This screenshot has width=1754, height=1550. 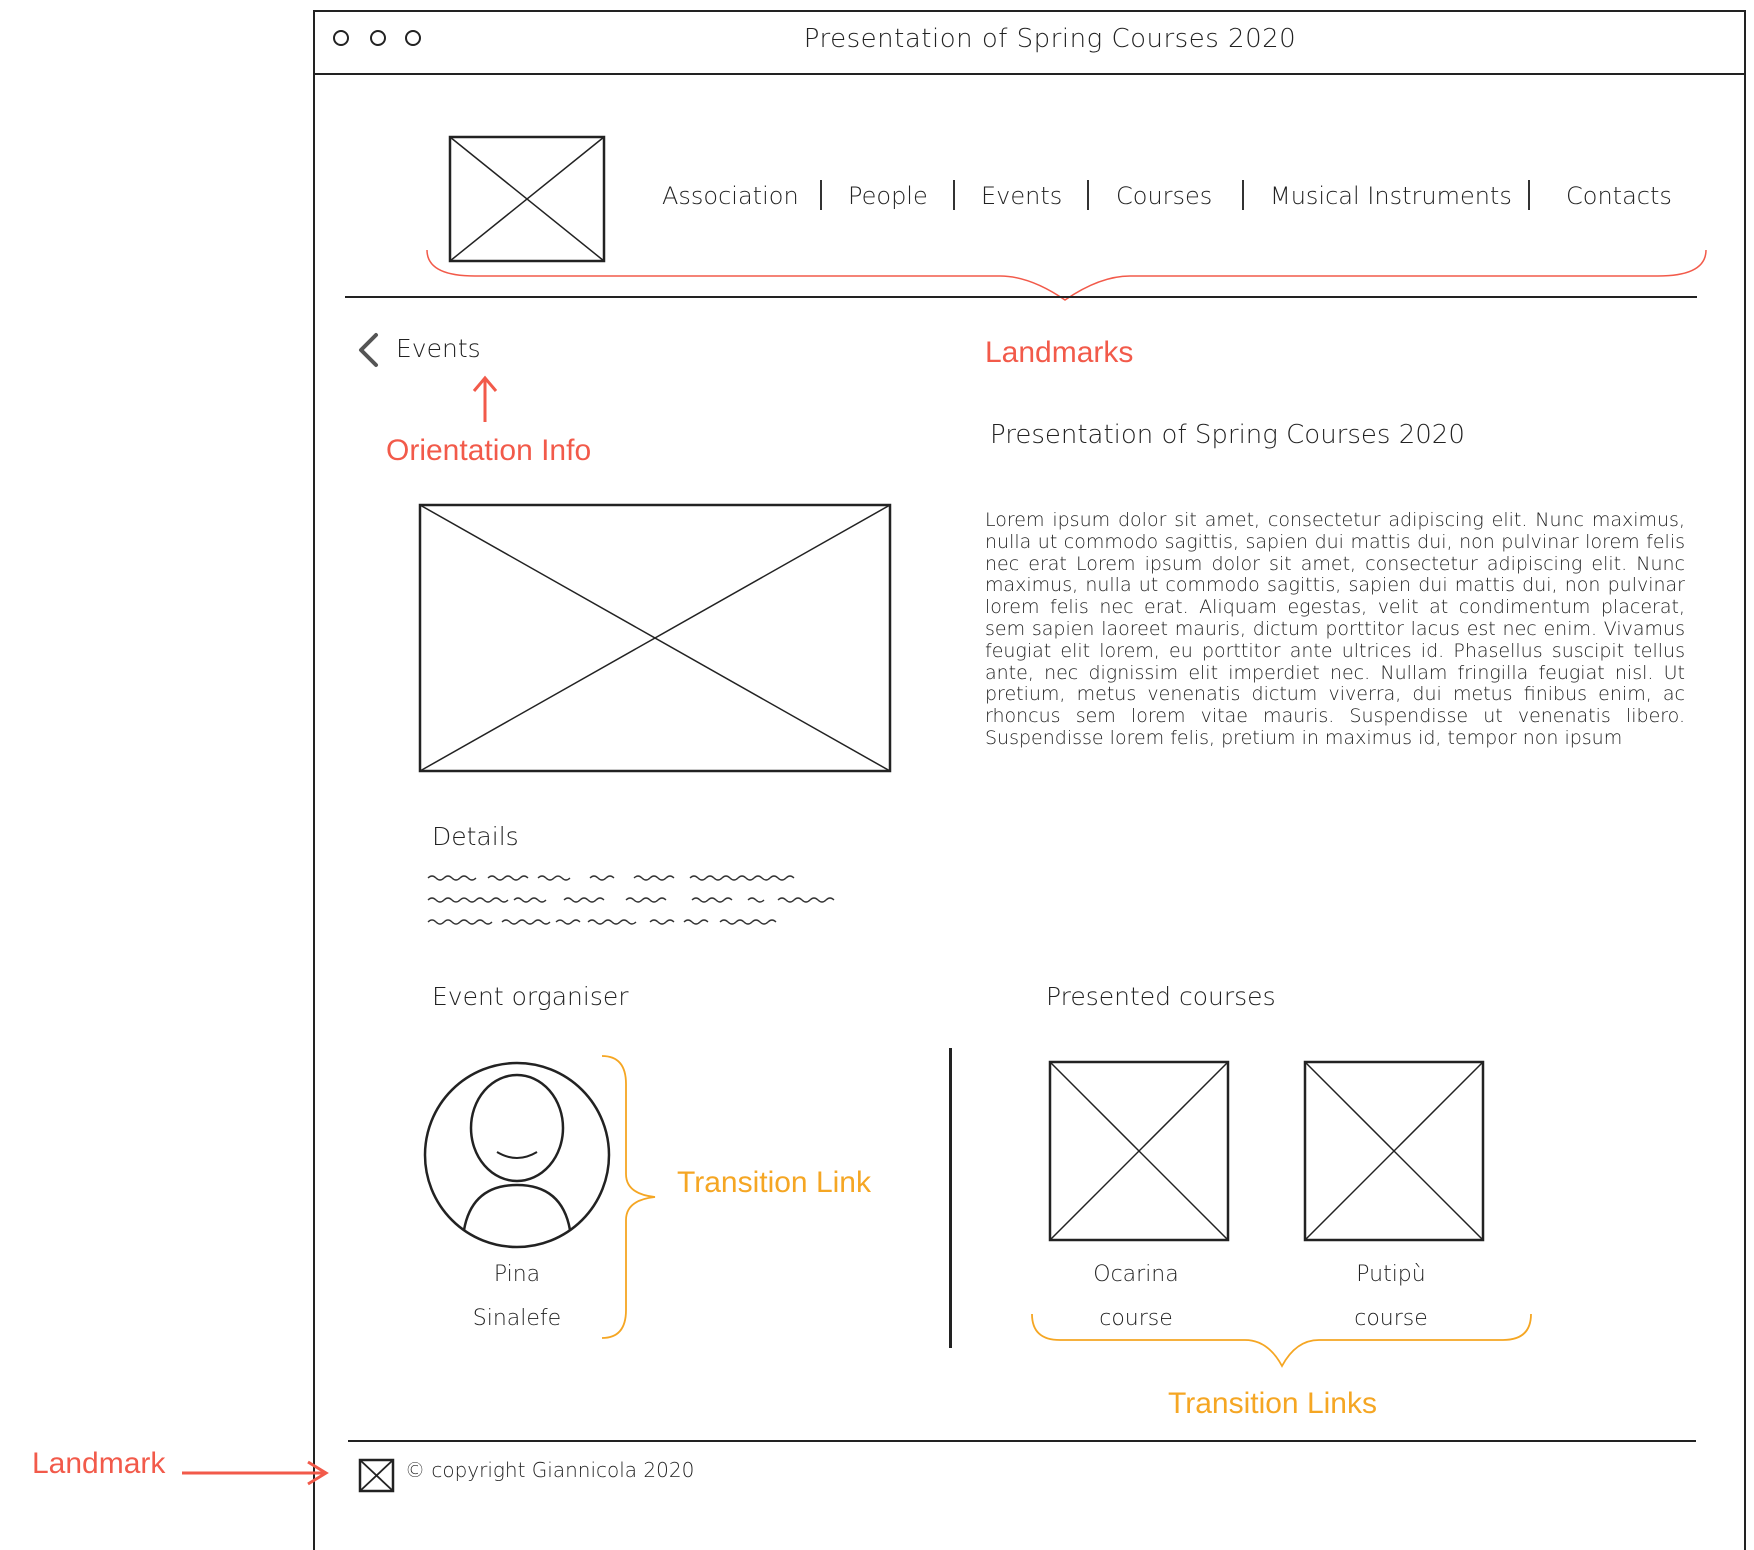 What do you see at coordinates (1391, 1275) in the screenshot?
I see `course-title-putipu: Putipù` at bounding box center [1391, 1275].